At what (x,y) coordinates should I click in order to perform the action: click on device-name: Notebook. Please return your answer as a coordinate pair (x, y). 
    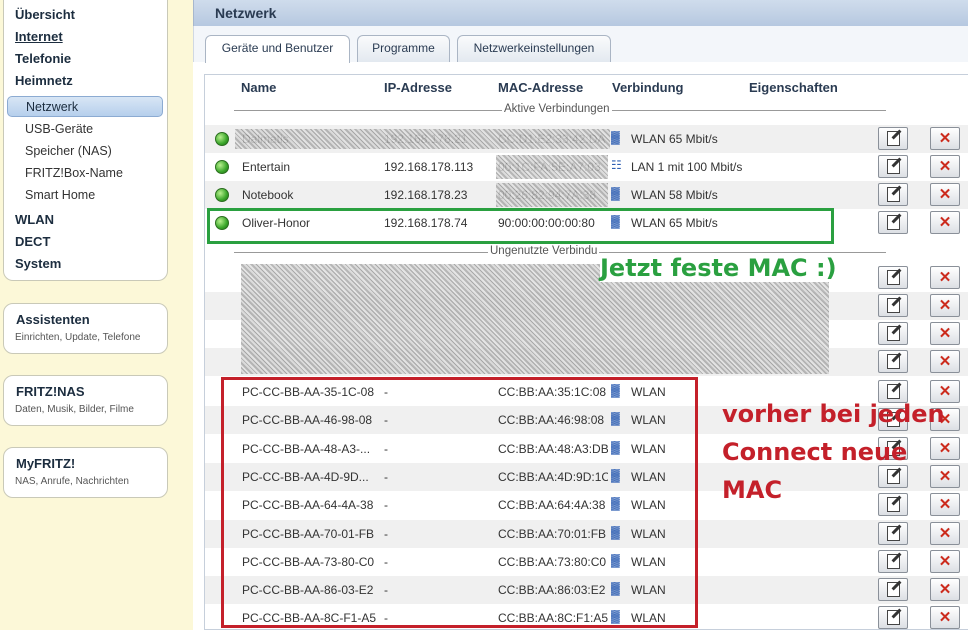
    Looking at the image, I should click on (307, 195).